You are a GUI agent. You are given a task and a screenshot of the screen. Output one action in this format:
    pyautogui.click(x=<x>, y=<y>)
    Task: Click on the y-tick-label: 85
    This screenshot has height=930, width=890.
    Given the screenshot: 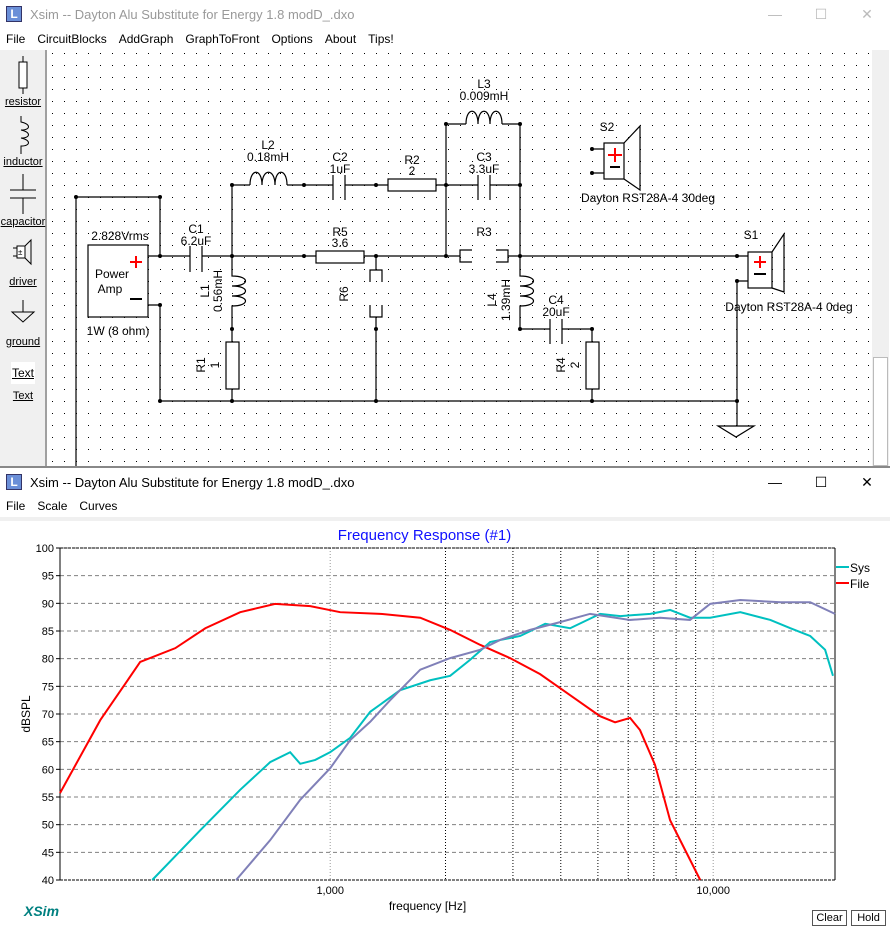 What is the action you would take?
    pyautogui.click(x=48, y=632)
    